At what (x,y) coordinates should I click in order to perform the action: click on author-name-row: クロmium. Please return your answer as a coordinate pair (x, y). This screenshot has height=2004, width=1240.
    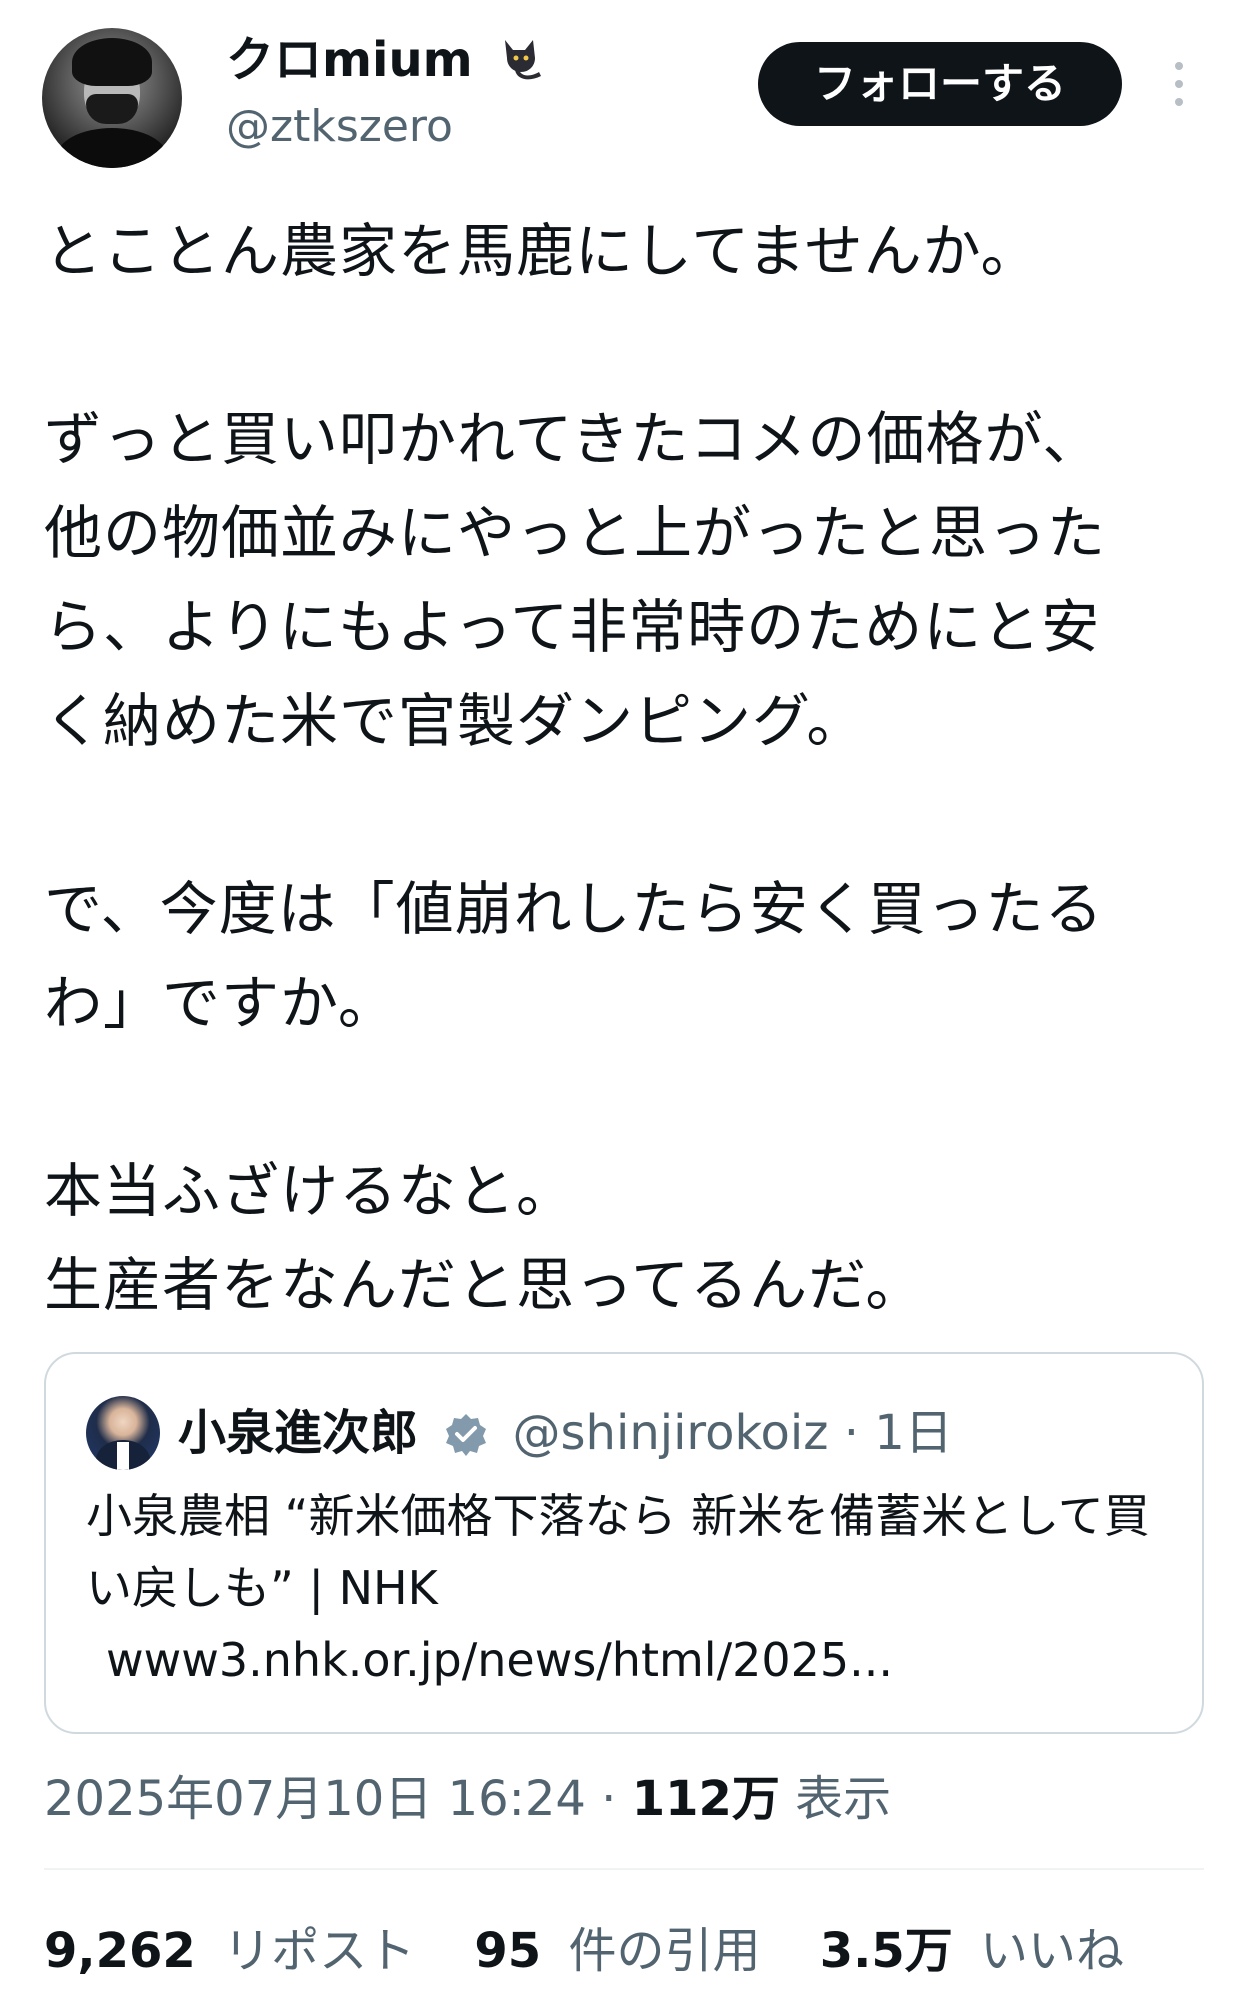
    Looking at the image, I should click on (386, 60).